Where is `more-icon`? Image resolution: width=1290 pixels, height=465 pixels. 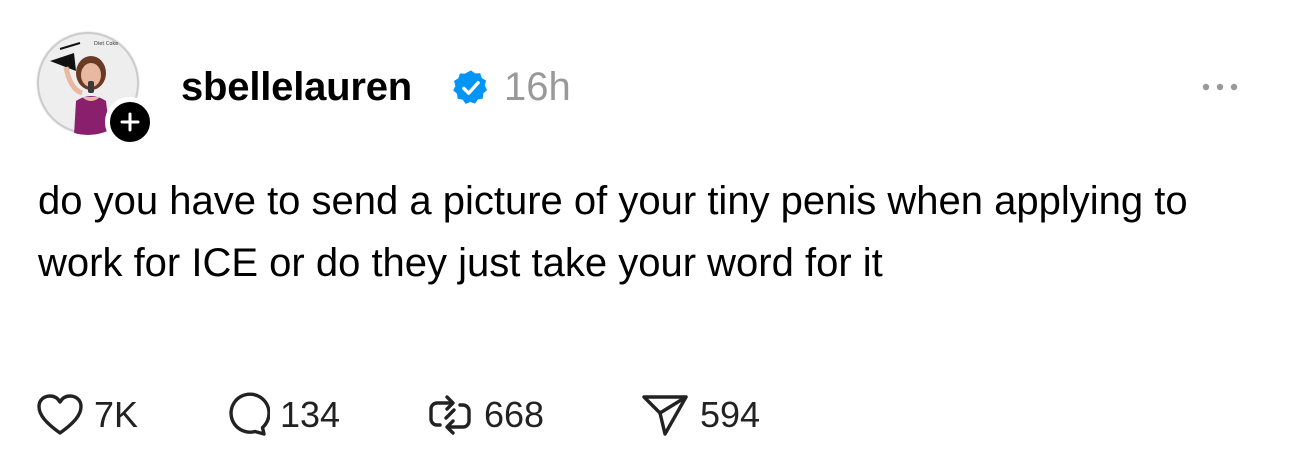
more-icon is located at coordinates (1220, 87).